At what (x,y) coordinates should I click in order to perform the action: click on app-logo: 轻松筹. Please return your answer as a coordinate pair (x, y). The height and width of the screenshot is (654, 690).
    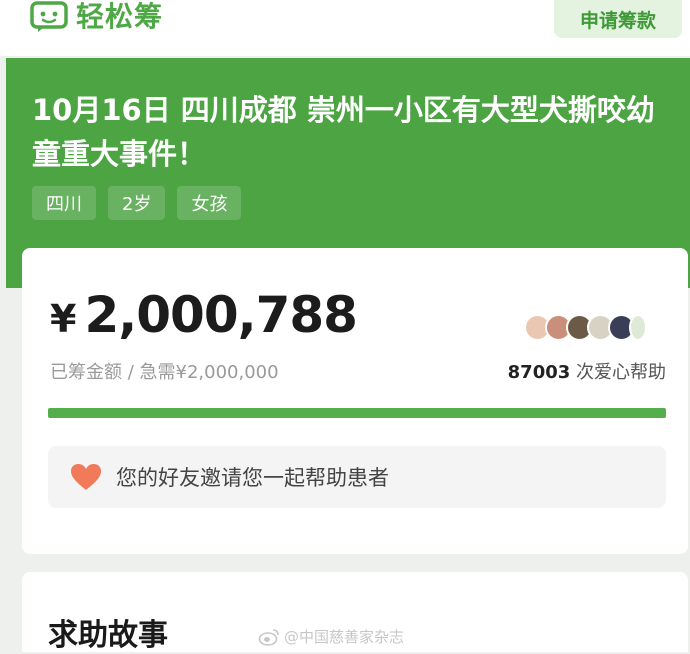
    Looking at the image, I should click on (96, 17).